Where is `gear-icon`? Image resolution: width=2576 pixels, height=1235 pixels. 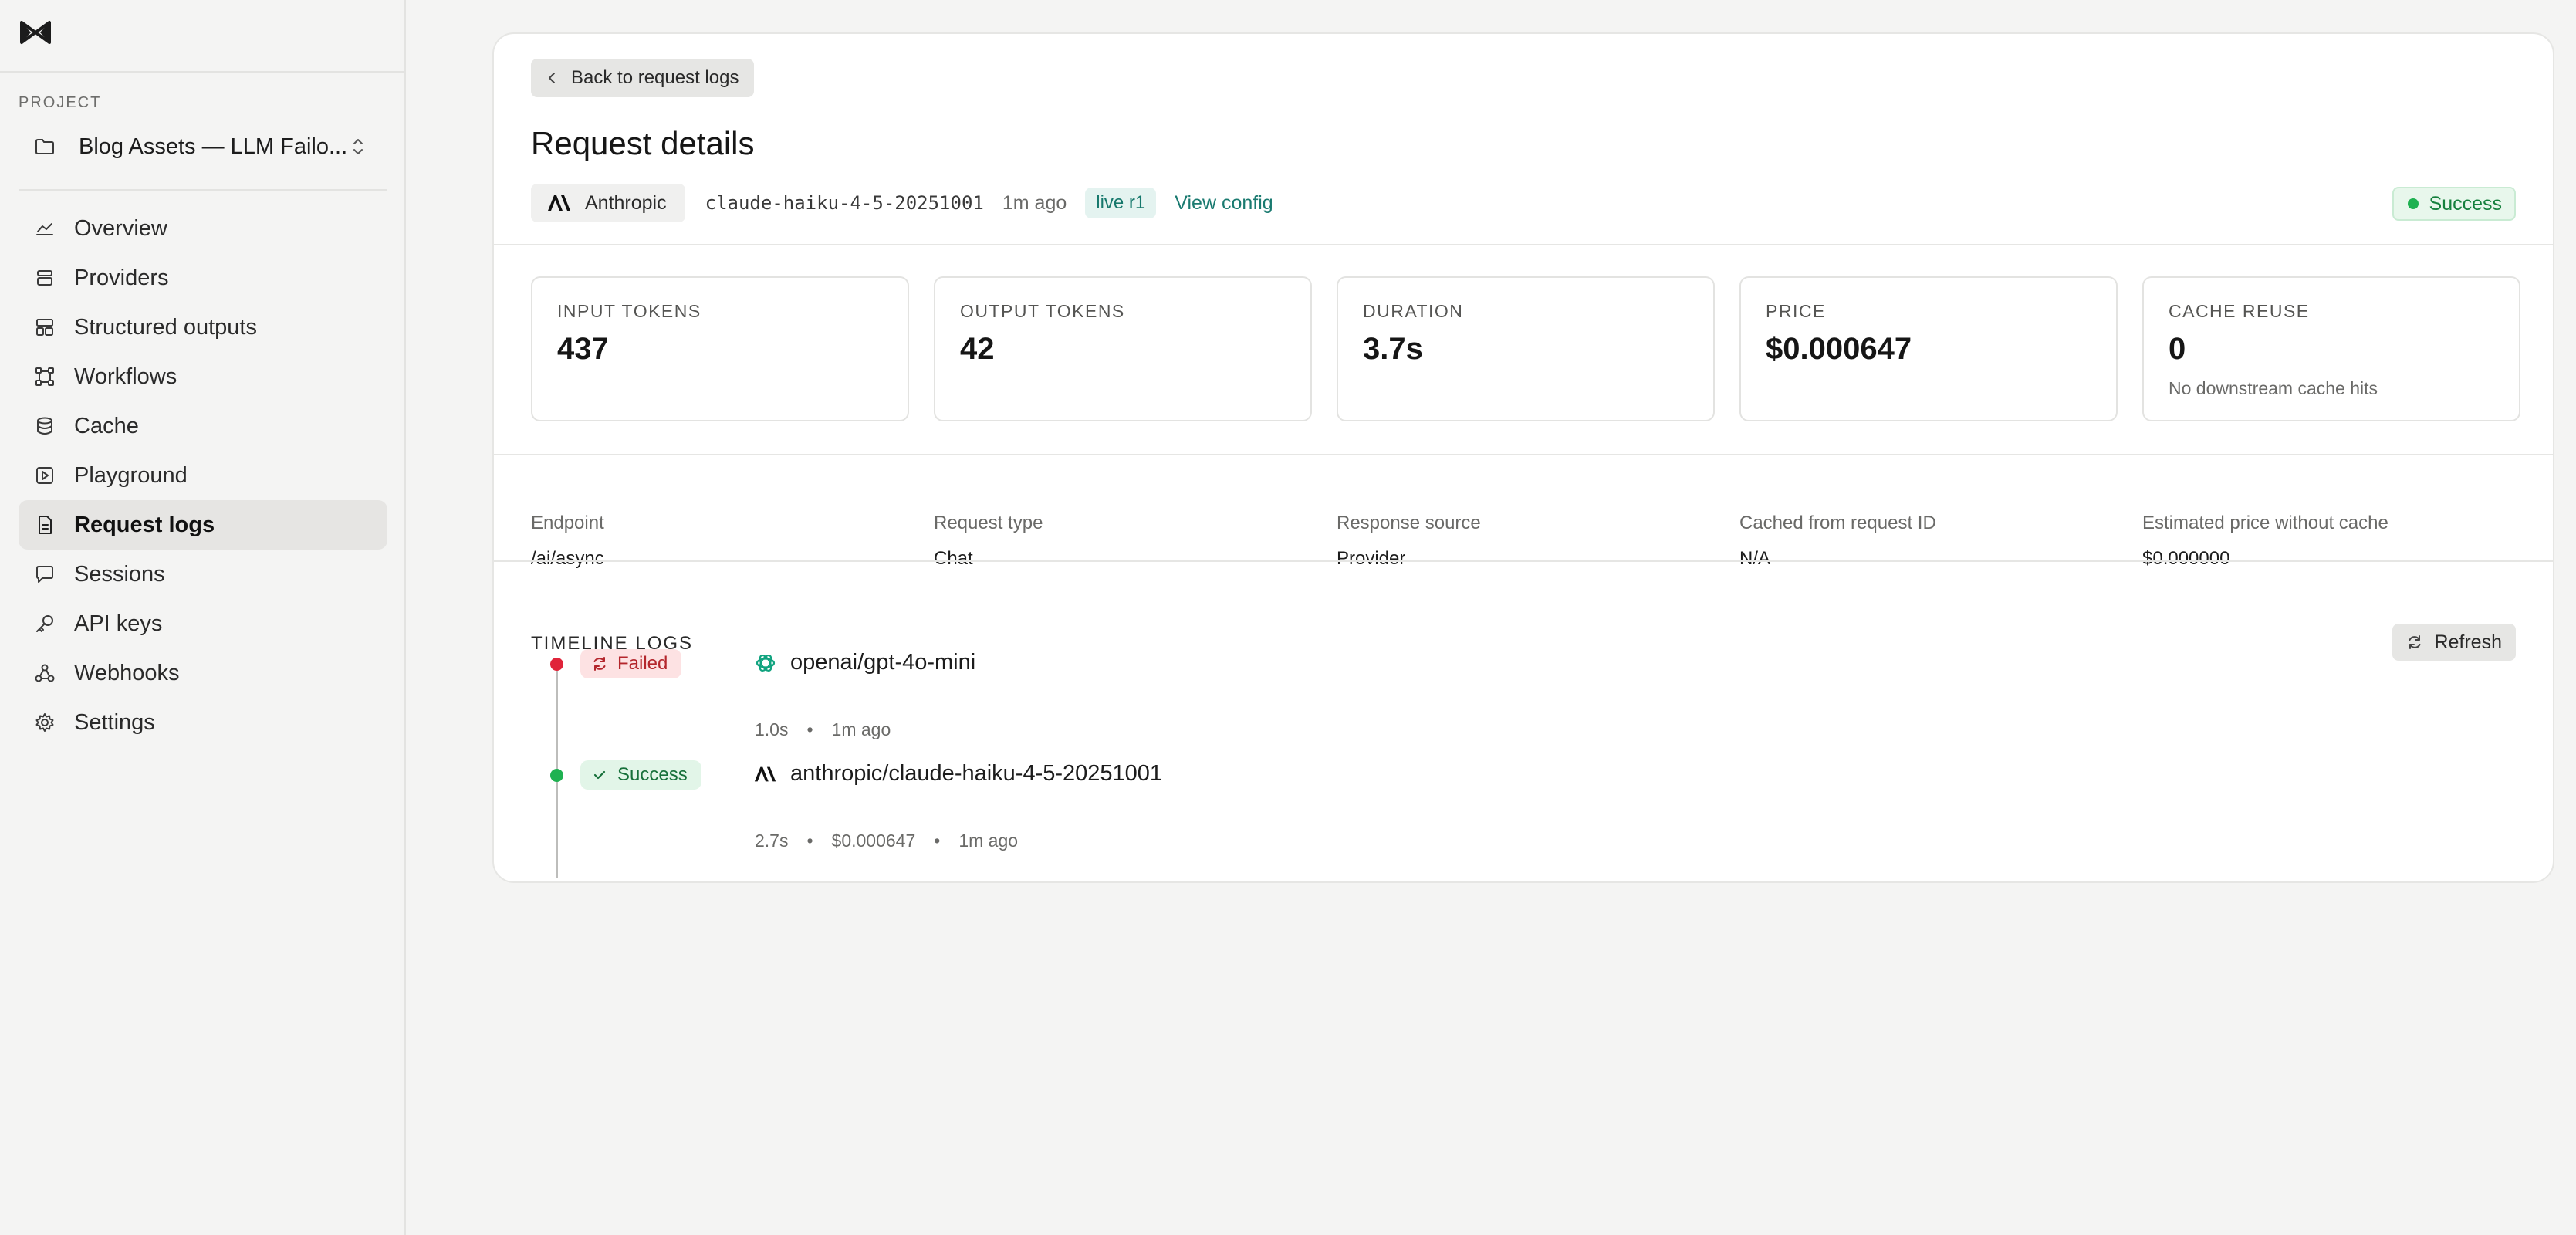 gear-icon is located at coordinates (44, 722).